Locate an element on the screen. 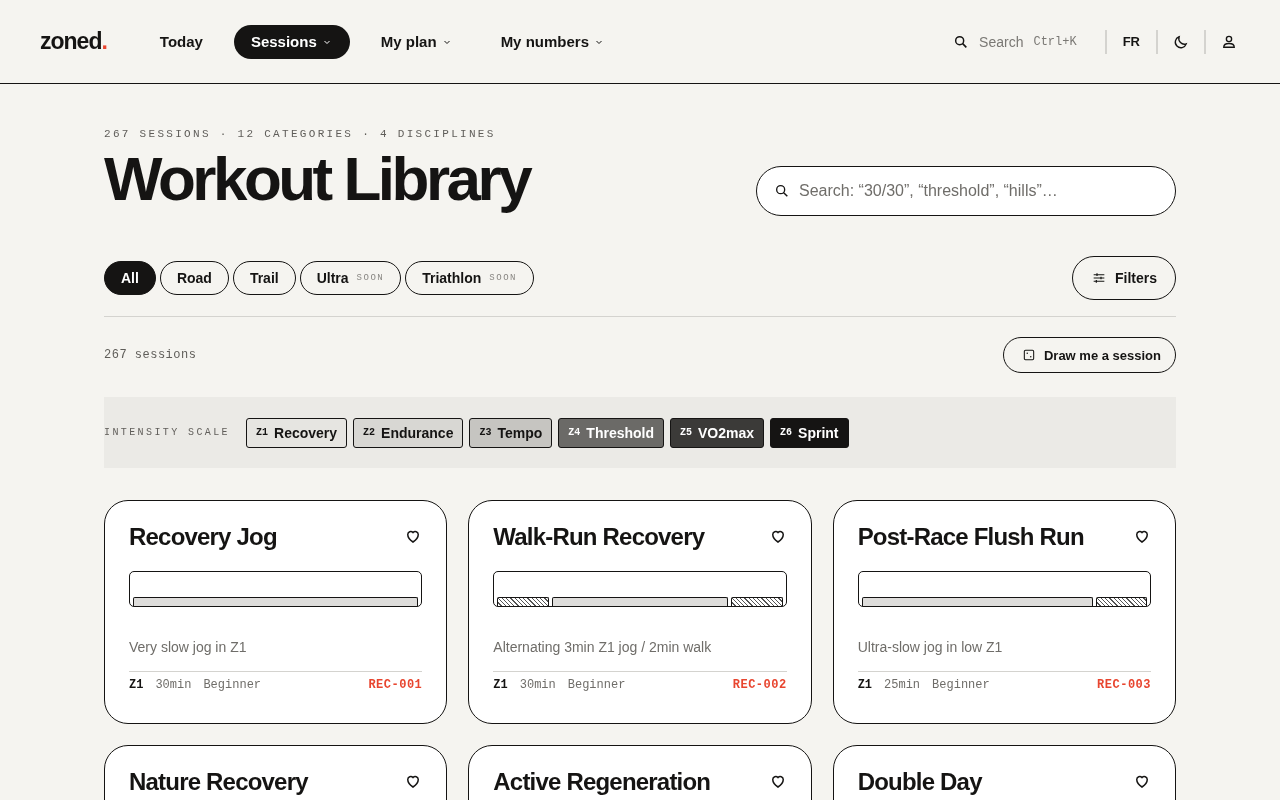 The image size is (1280, 800). workout-description: Ultra-slow jog in low Z1 is located at coordinates (1004, 655).